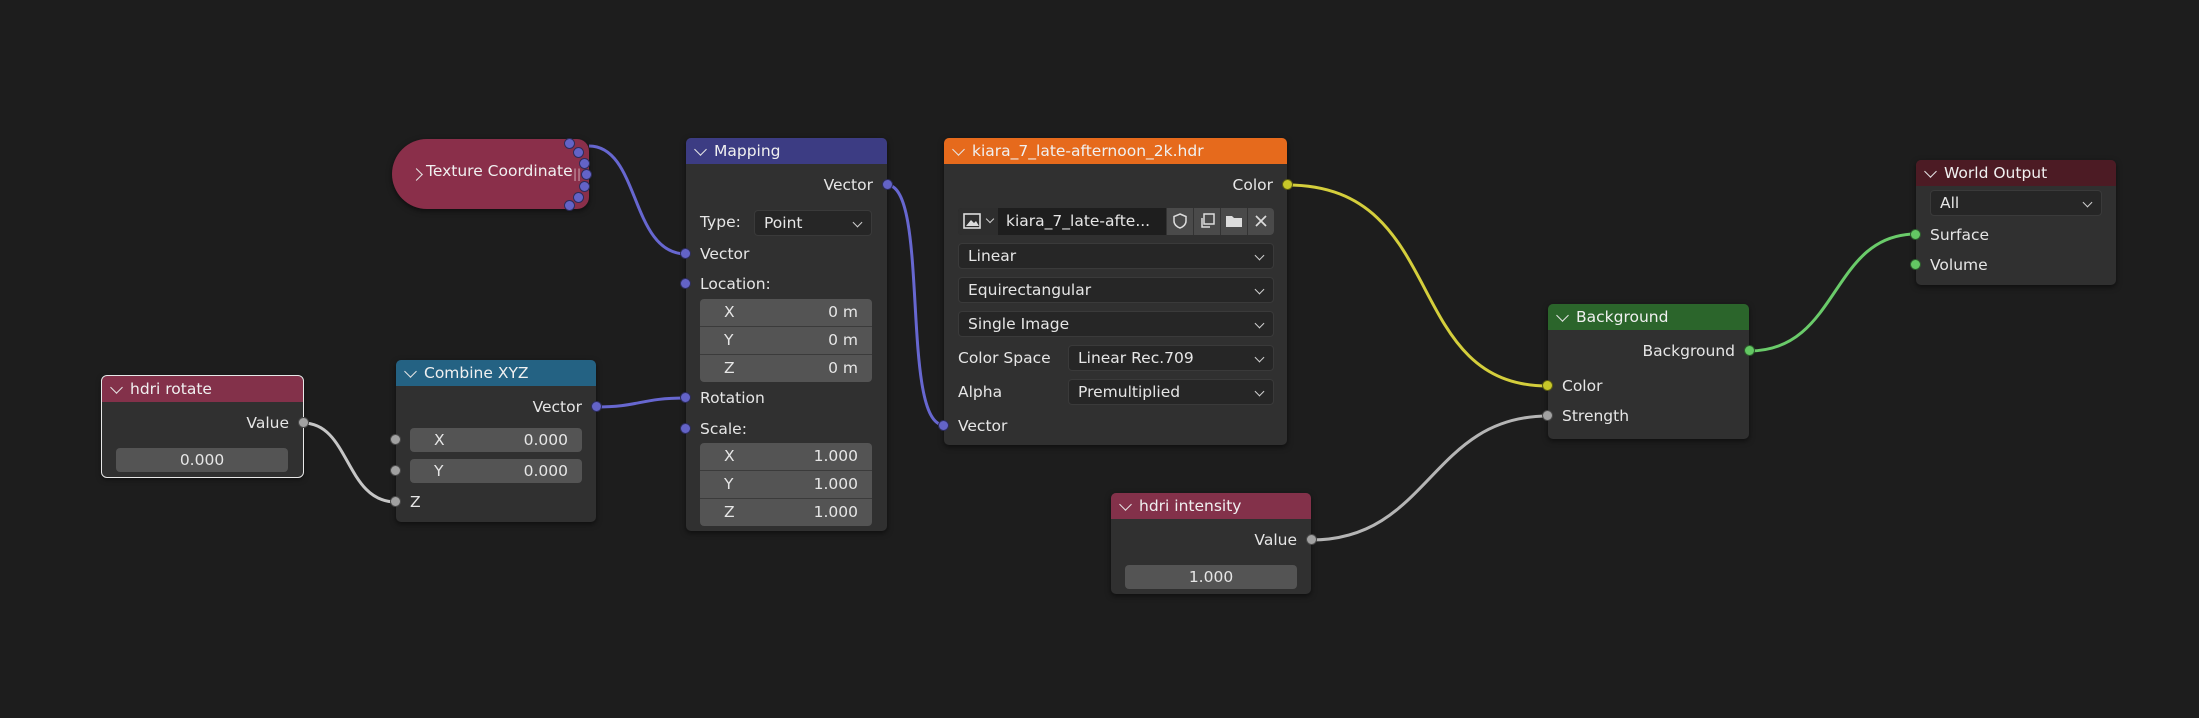  I want to click on value-field: 1.000, so click(1211, 577).